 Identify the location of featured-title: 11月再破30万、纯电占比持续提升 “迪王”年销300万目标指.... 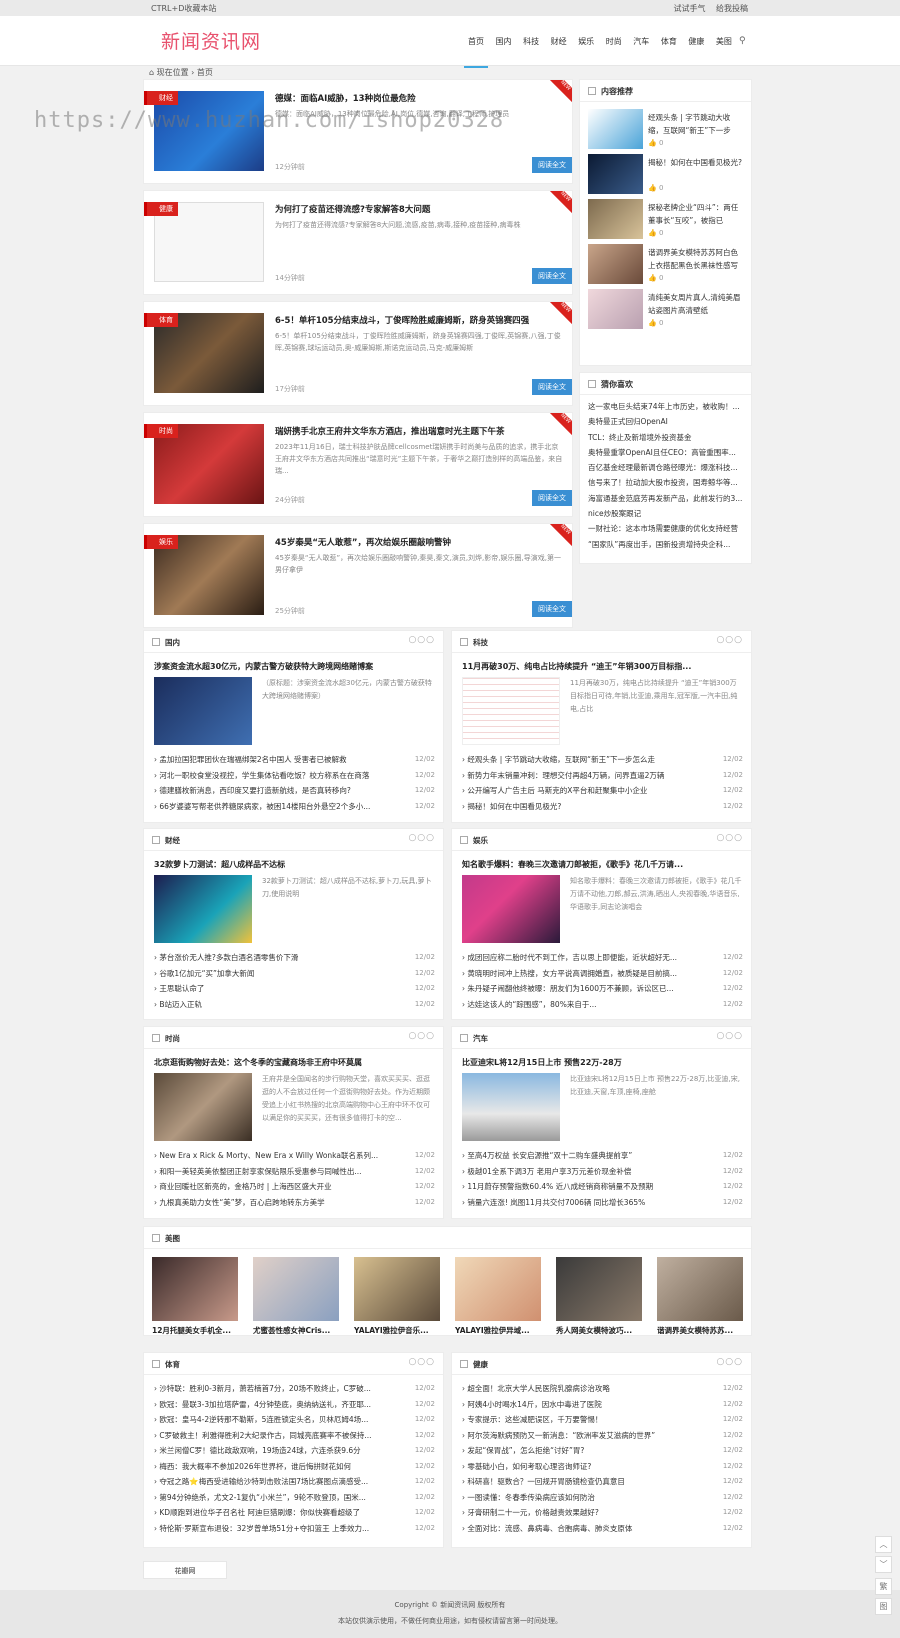
(602, 666).